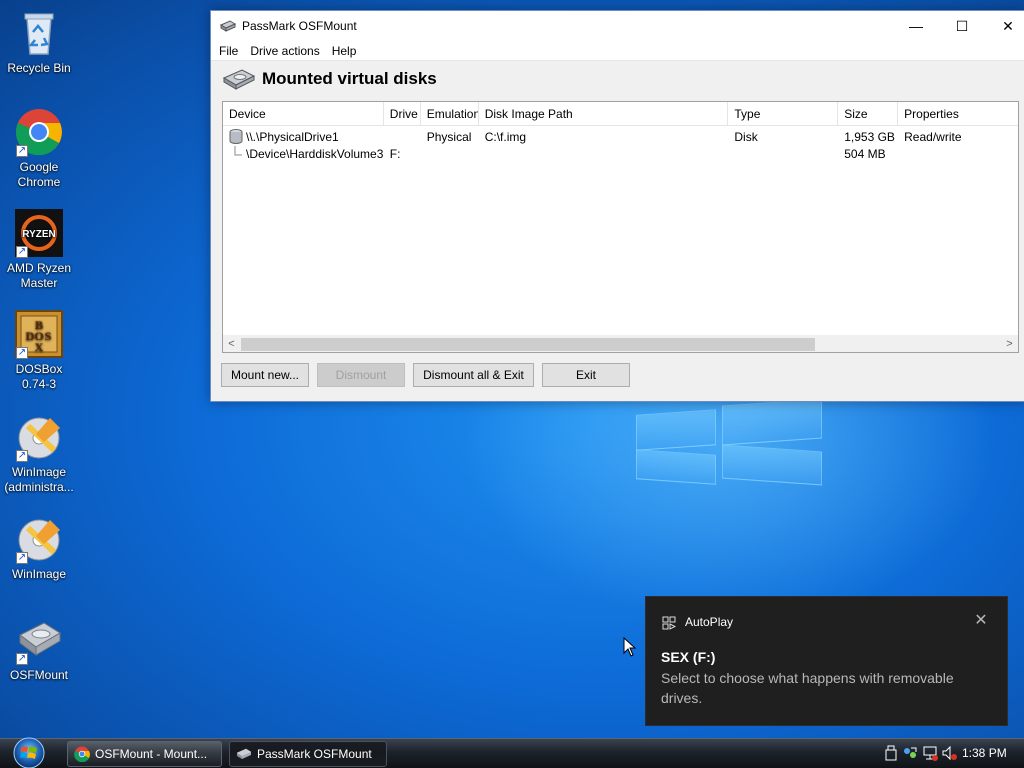  Describe the element at coordinates (981, 621) in the screenshot. I see `close-icon: ✕` at that location.